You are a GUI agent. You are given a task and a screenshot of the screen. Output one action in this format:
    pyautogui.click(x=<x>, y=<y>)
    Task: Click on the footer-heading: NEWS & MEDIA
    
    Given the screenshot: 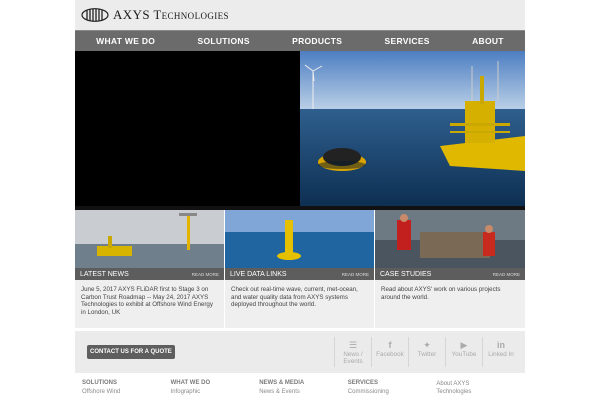 What is the action you would take?
    pyautogui.click(x=303, y=383)
    